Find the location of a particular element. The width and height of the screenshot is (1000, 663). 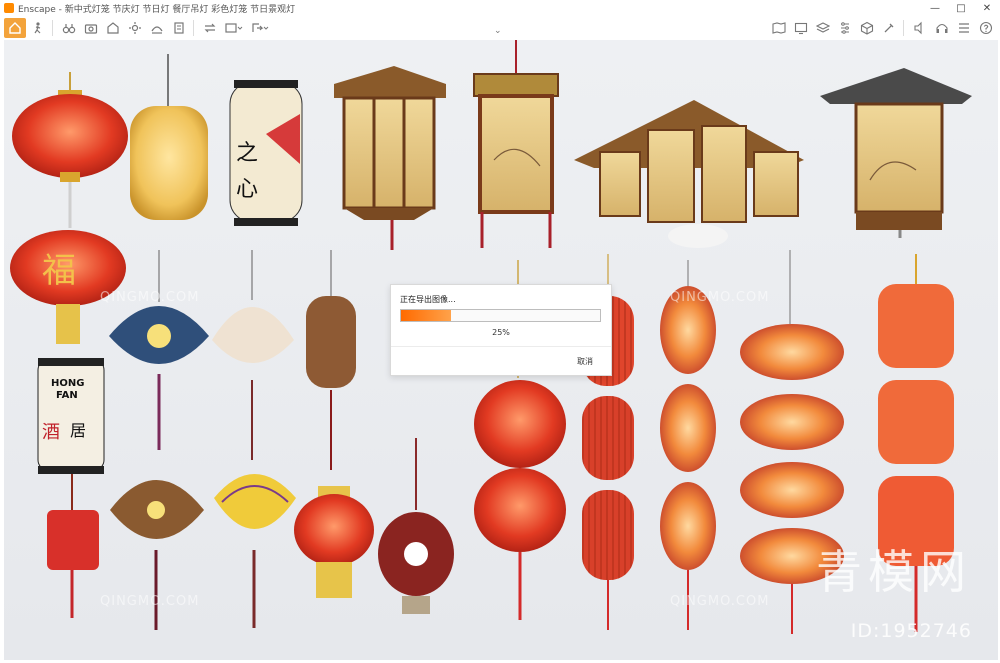

sun-button is located at coordinates (135, 28).